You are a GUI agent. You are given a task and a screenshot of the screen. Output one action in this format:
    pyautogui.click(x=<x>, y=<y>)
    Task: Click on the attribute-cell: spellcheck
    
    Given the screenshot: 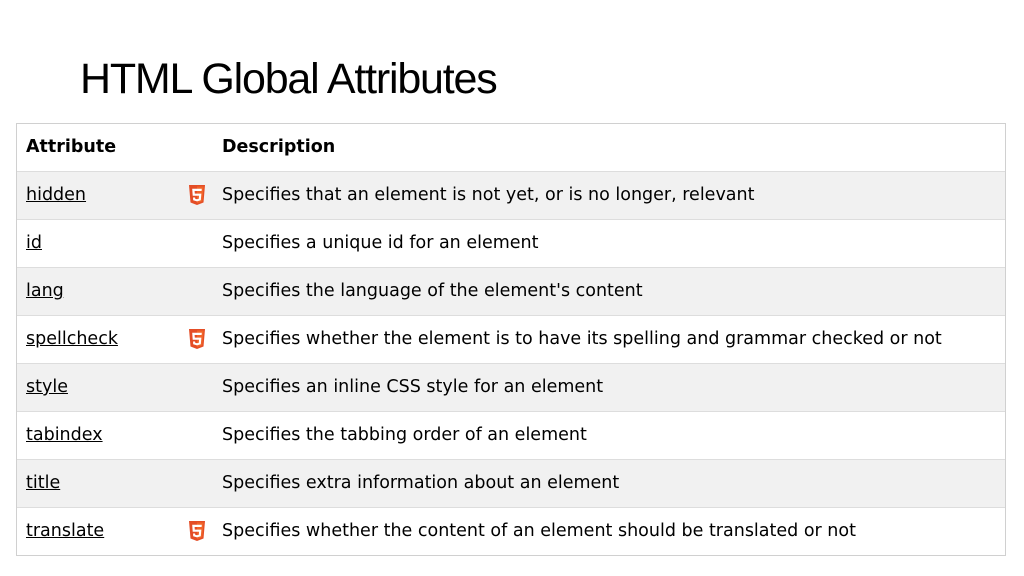 What is the action you would take?
    pyautogui.click(x=97, y=339)
    